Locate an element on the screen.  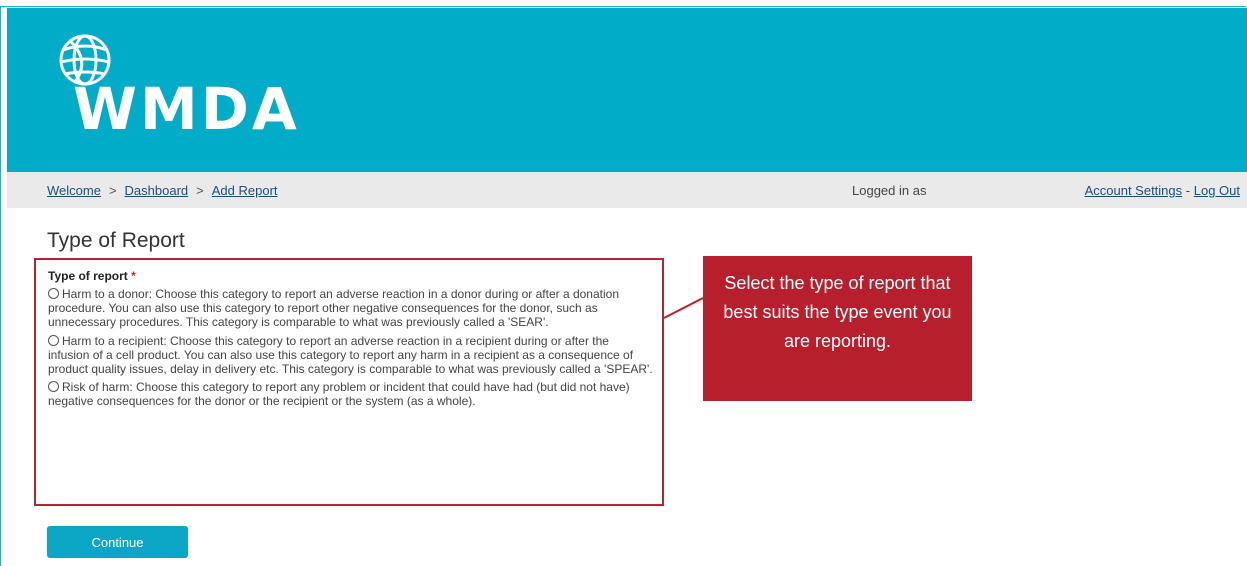
continue-button: Continue is located at coordinates (117, 542).